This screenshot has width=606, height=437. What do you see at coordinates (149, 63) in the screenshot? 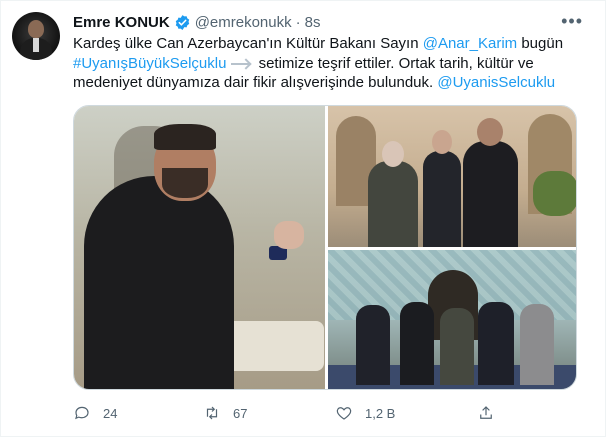
I see `hashtag-uyanis-buyuk-selcuklu: #UyanışBüyükSelçuklu` at bounding box center [149, 63].